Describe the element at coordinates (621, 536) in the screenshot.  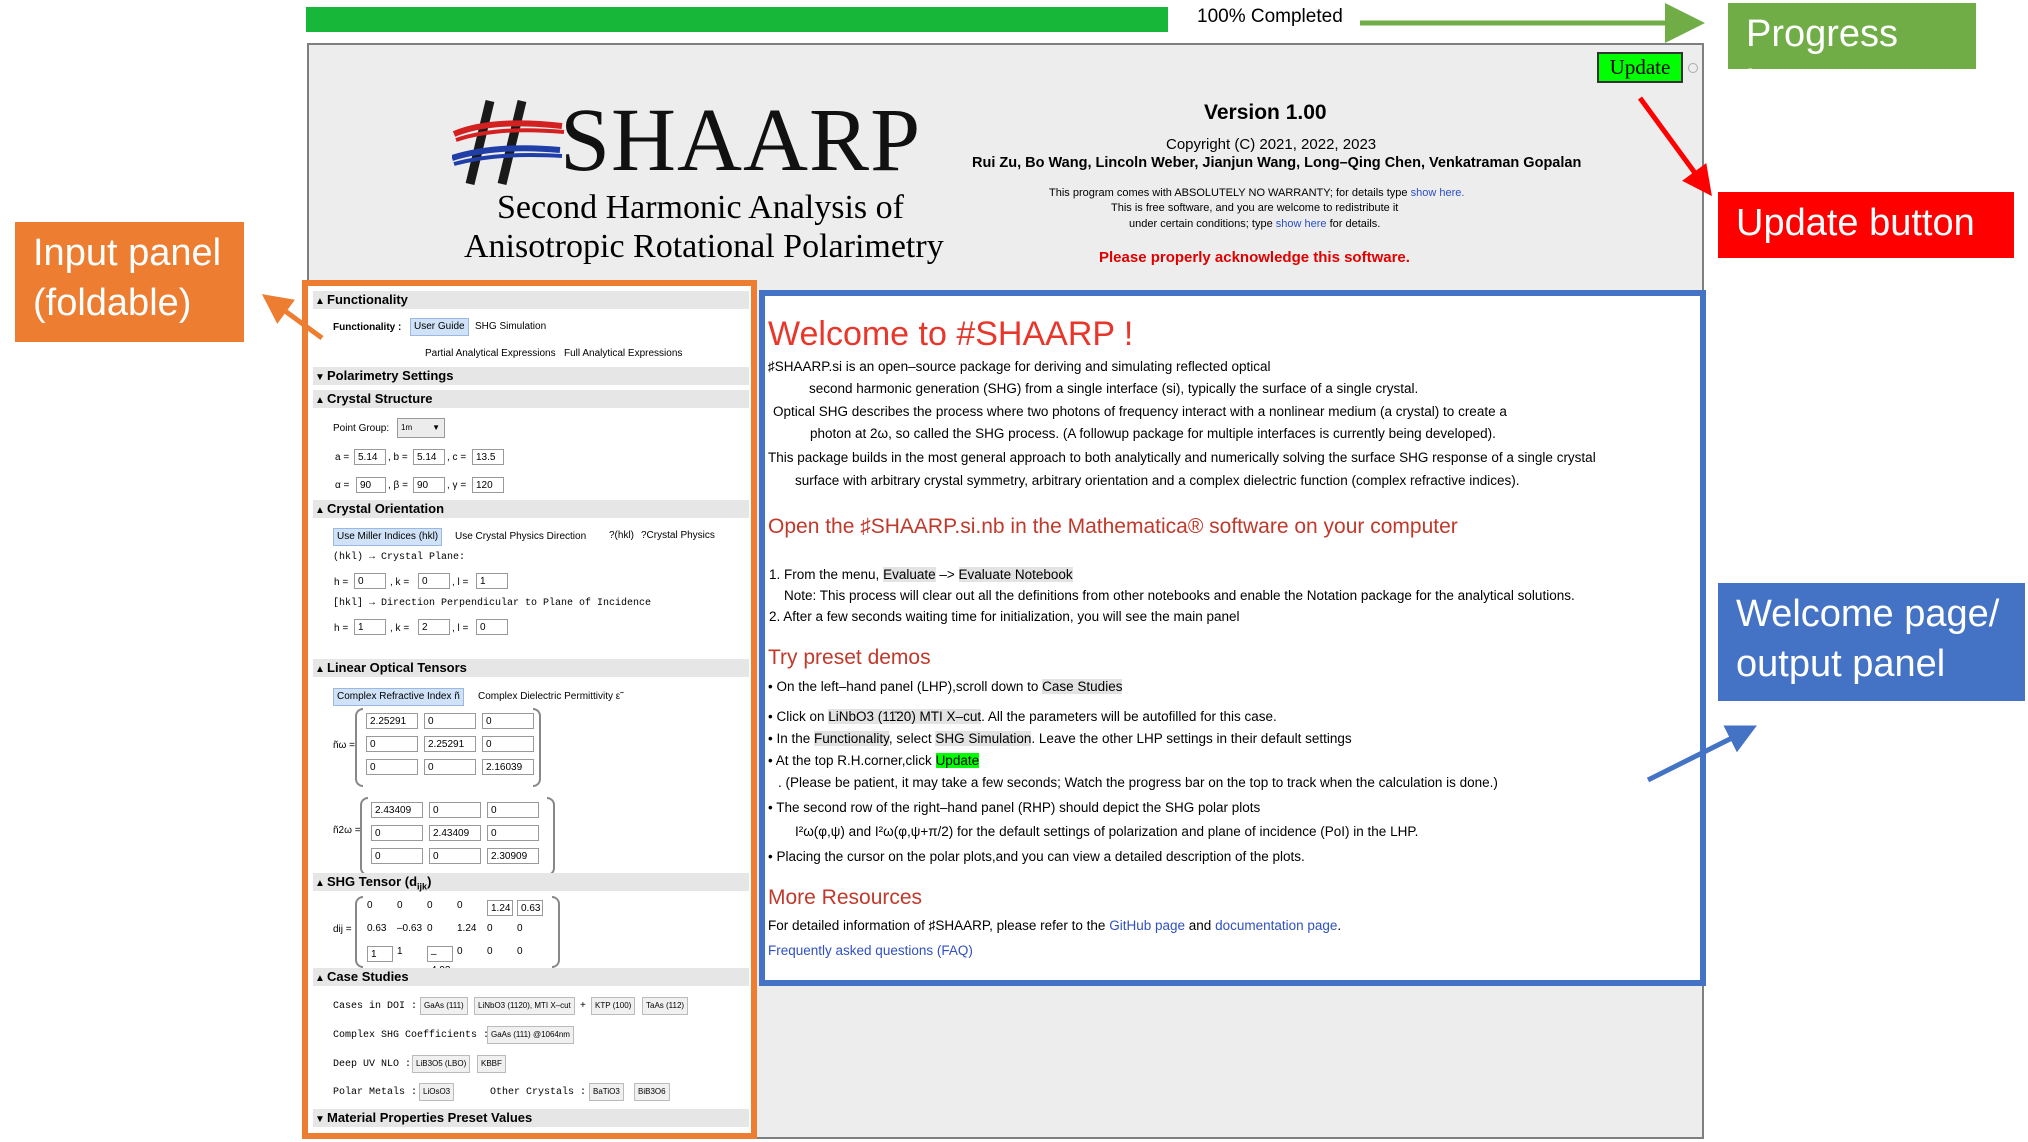
I see `help-hkl-button: ?(hkl)` at that location.